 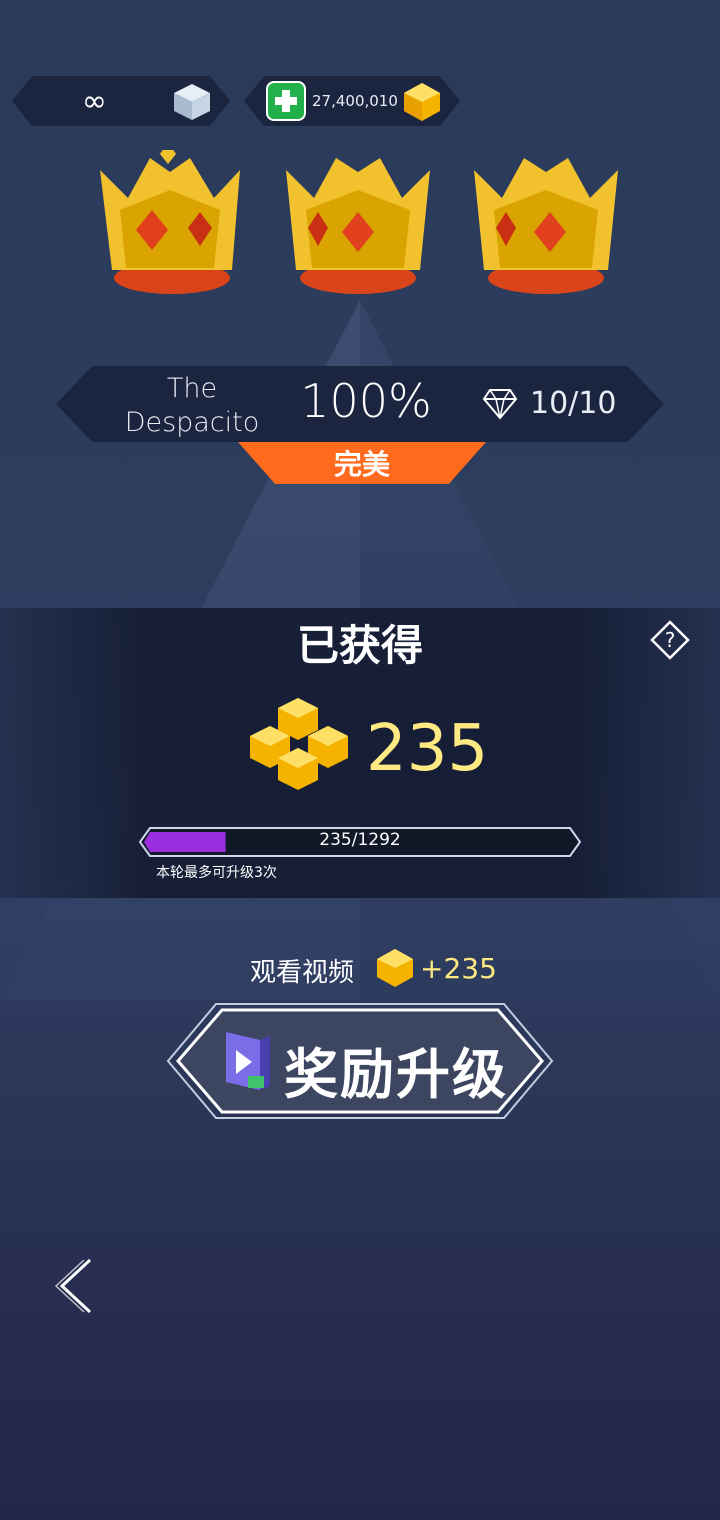 I want to click on cube-icon, so click(x=192, y=102).